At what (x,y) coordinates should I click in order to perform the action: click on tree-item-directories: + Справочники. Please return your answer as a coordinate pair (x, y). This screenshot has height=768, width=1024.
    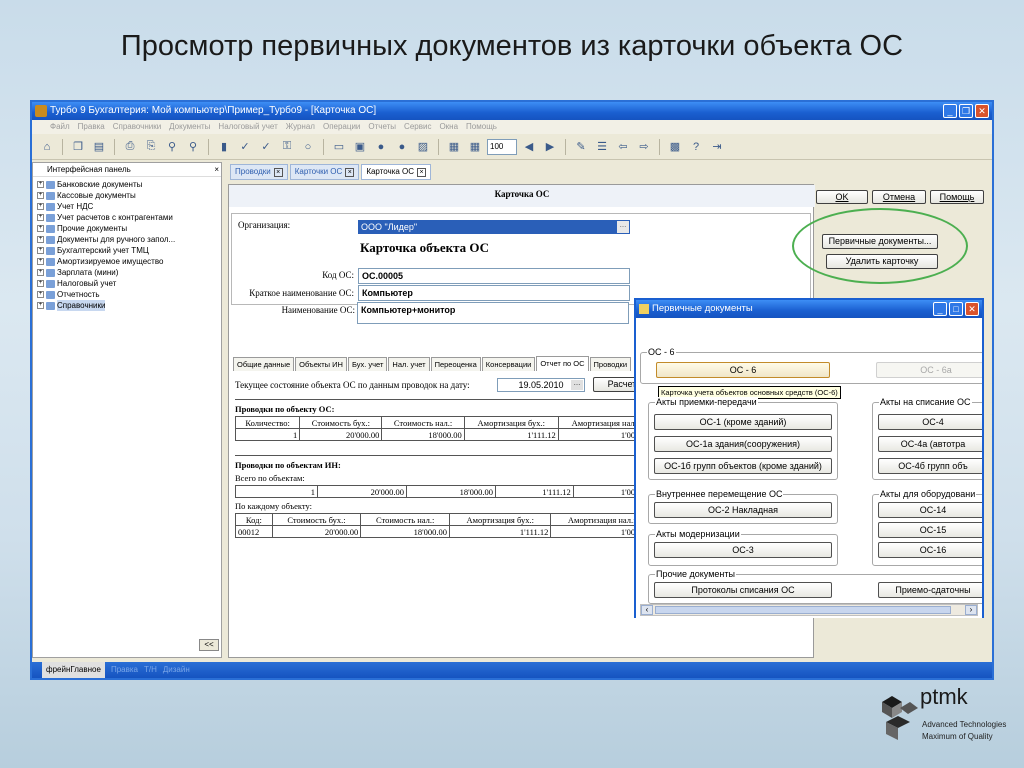
    Looking at the image, I should click on (129, 305).